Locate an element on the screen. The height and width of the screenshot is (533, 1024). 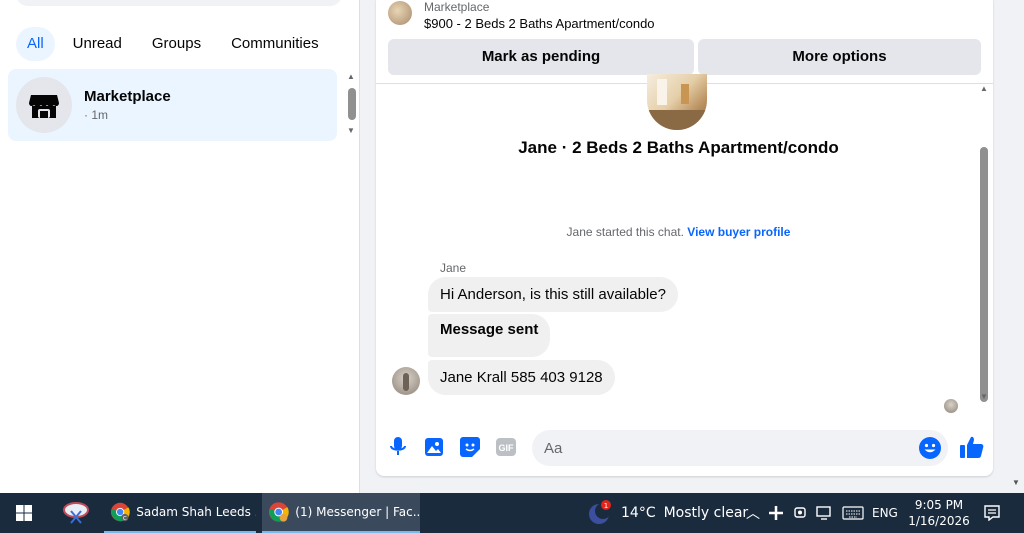
tab-communities: Communities is located at coordinates (275, 44).